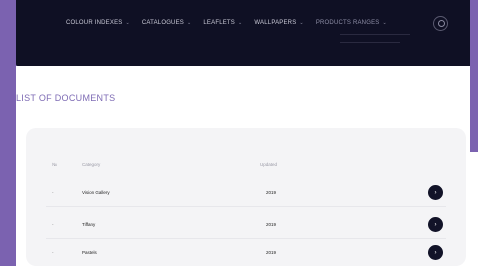  What do you see at coordinates (96, 192) in the screenshot?
I see `row-category: Vision Gallery` at bounding box center [96, 192].